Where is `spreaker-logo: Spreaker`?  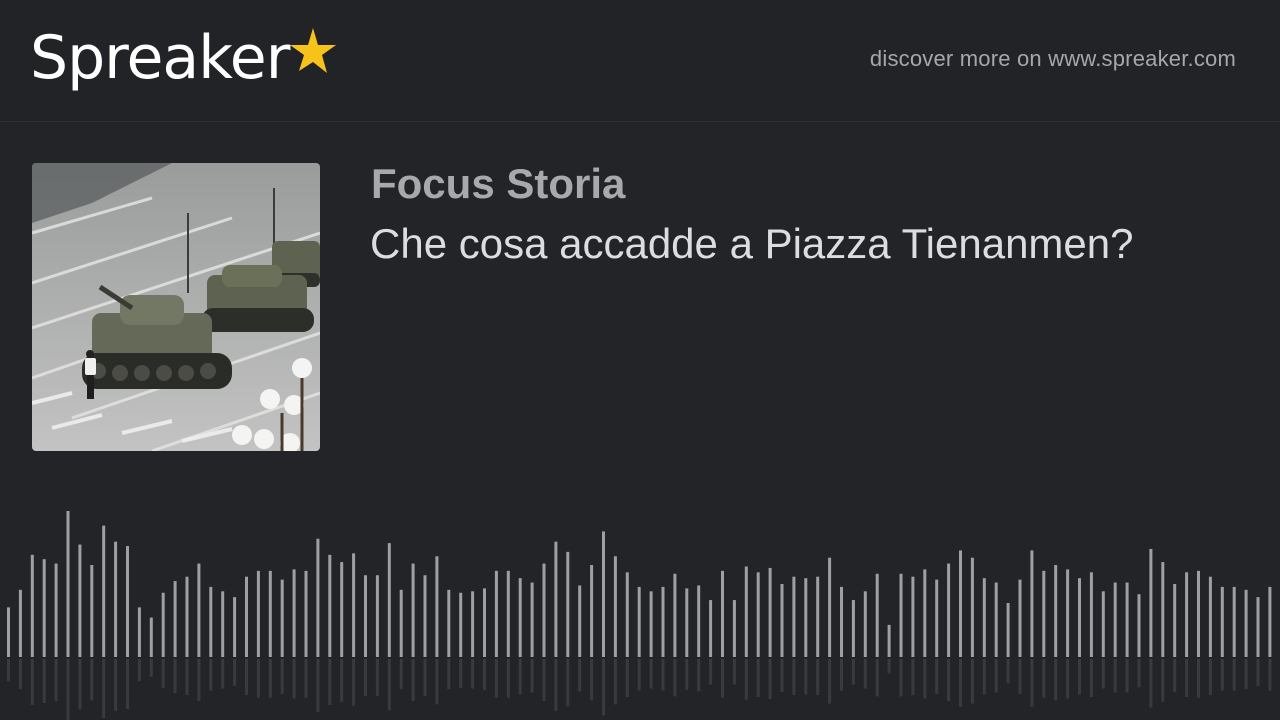 spreaker-logo: Spreaker is located at coordinates (183, 61).